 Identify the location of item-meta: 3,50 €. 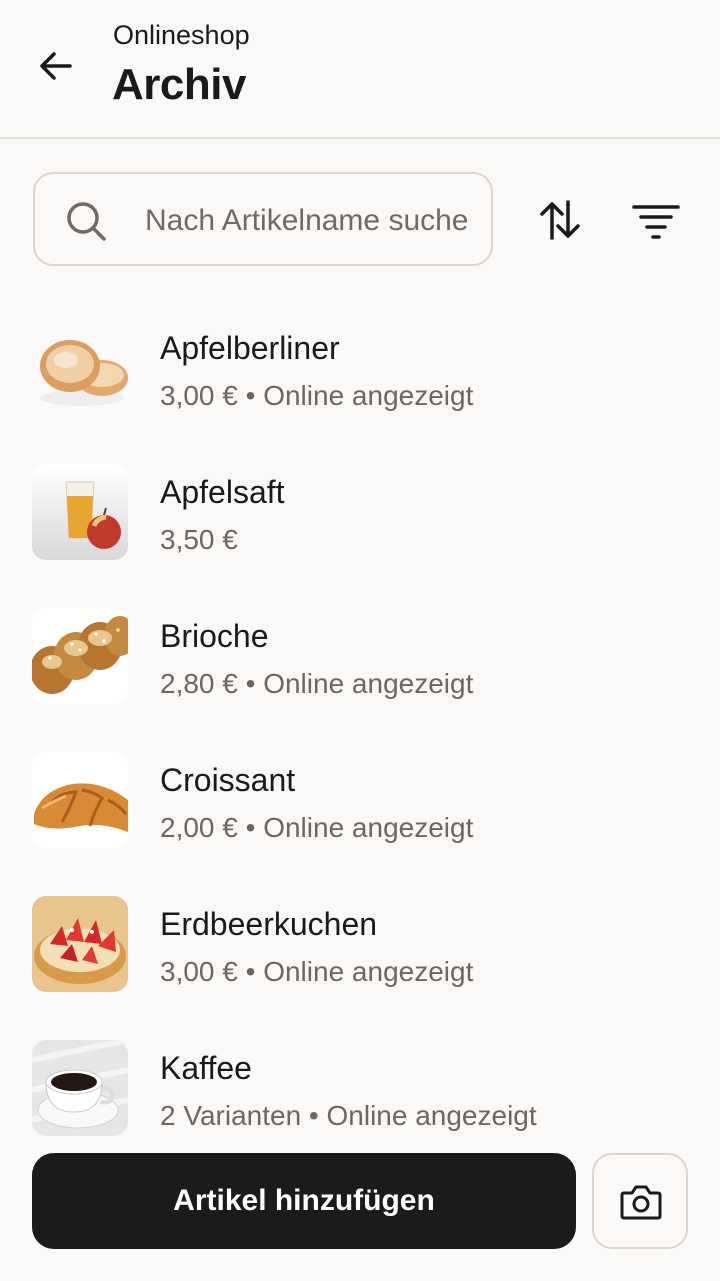
(199, 539).